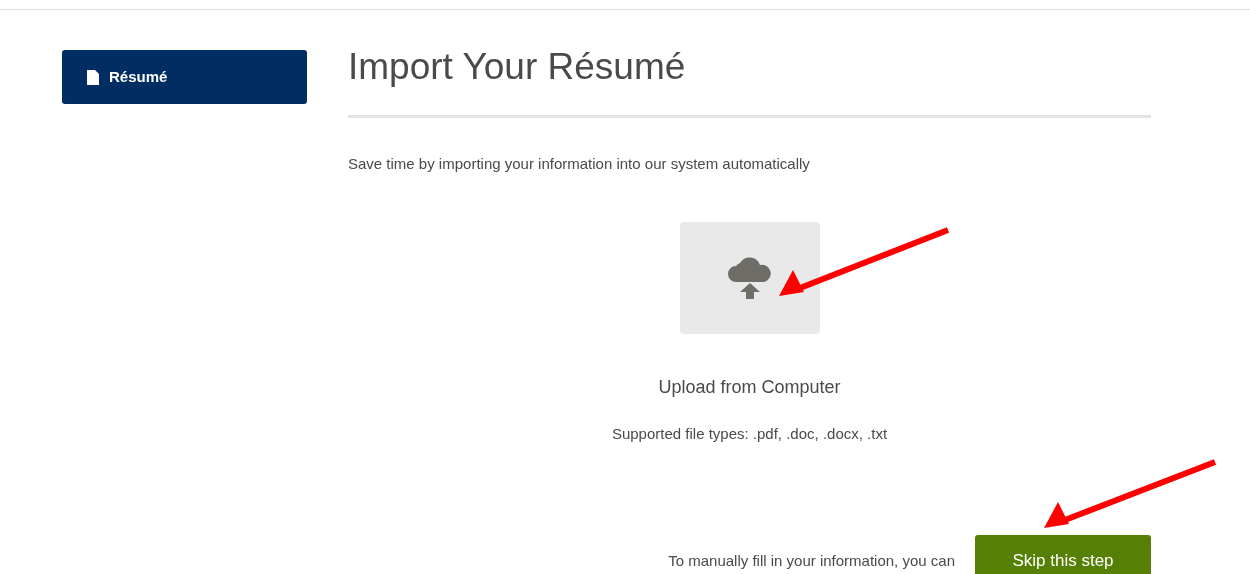 The image size is (1250, 574). Describe the element at coordinates (579, 164) in the screenshot. I see `intro-text: Save time by importing your information into our system automatically` at that location.